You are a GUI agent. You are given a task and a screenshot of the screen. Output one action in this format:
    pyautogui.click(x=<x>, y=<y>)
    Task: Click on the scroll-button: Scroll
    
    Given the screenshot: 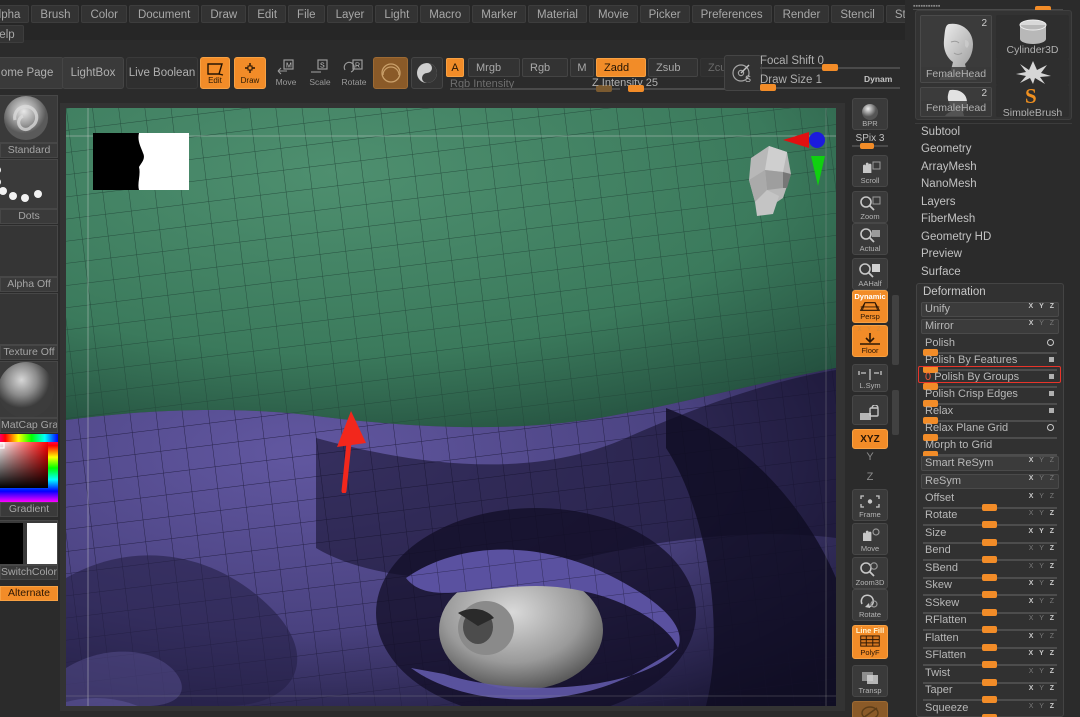 What is the action you would take?
    pyautogui.click(x=870, y=171)
    